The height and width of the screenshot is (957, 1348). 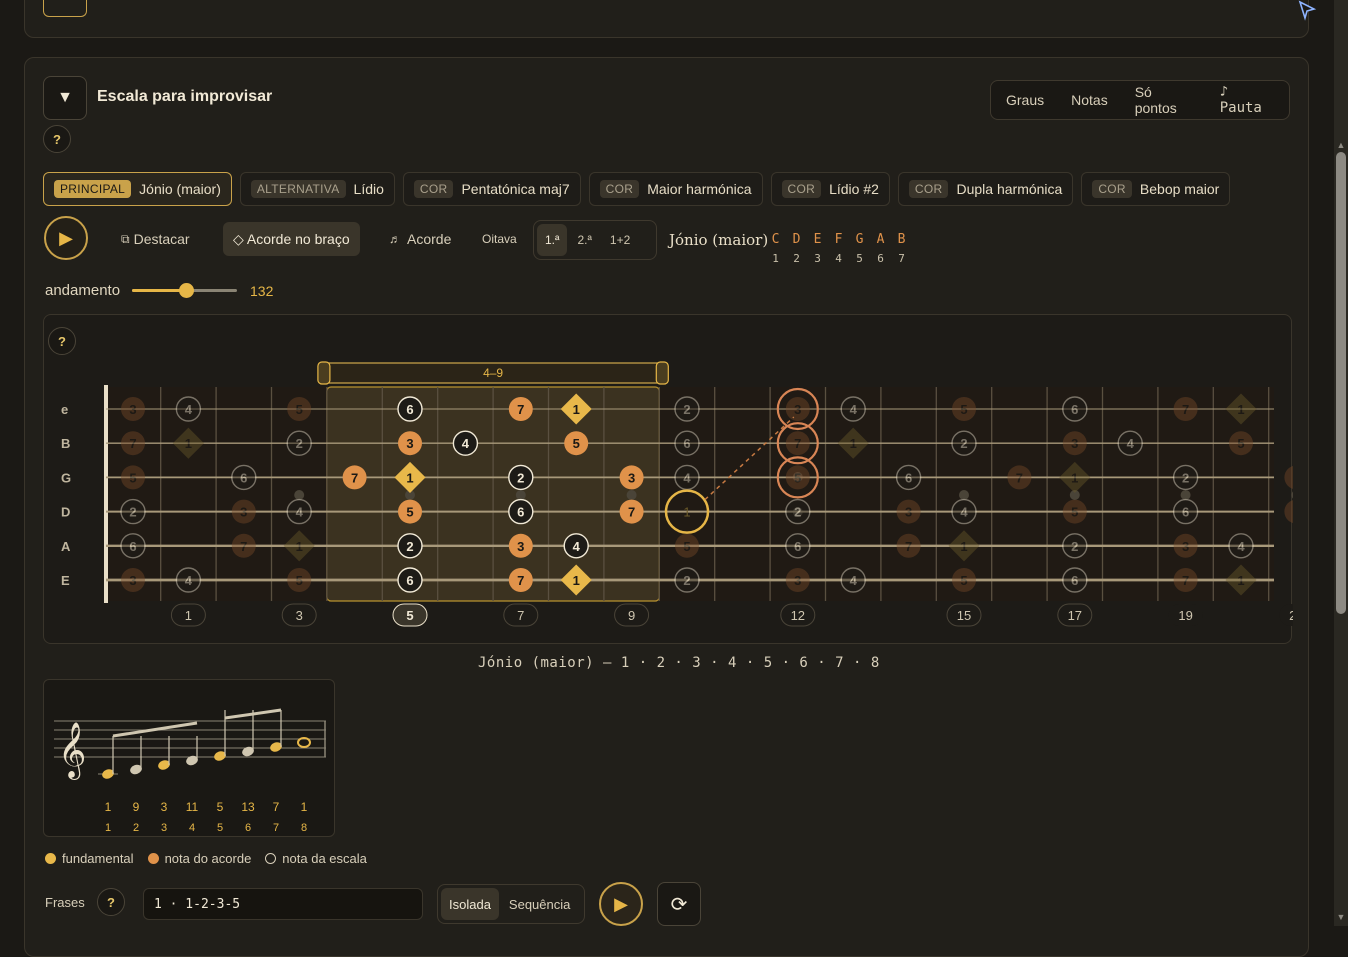 I want to click on tempo-slider-handle, so click(x=186, y=290).